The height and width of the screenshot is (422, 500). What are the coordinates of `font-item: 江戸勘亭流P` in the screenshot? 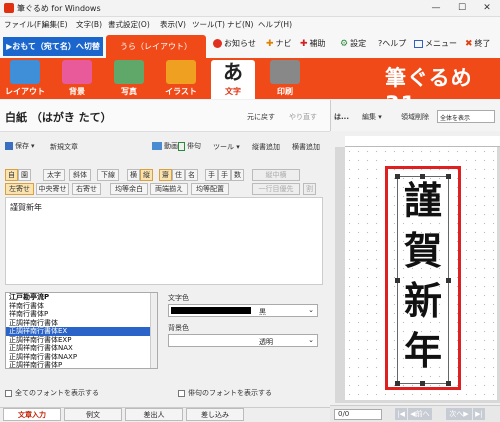 It's located at (81, 297).